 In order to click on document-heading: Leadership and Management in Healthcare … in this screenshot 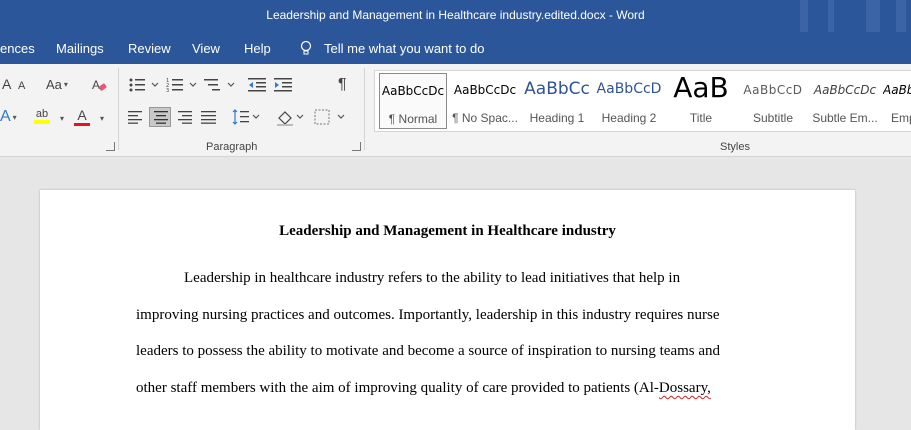, I will do `click(447, 231)`.